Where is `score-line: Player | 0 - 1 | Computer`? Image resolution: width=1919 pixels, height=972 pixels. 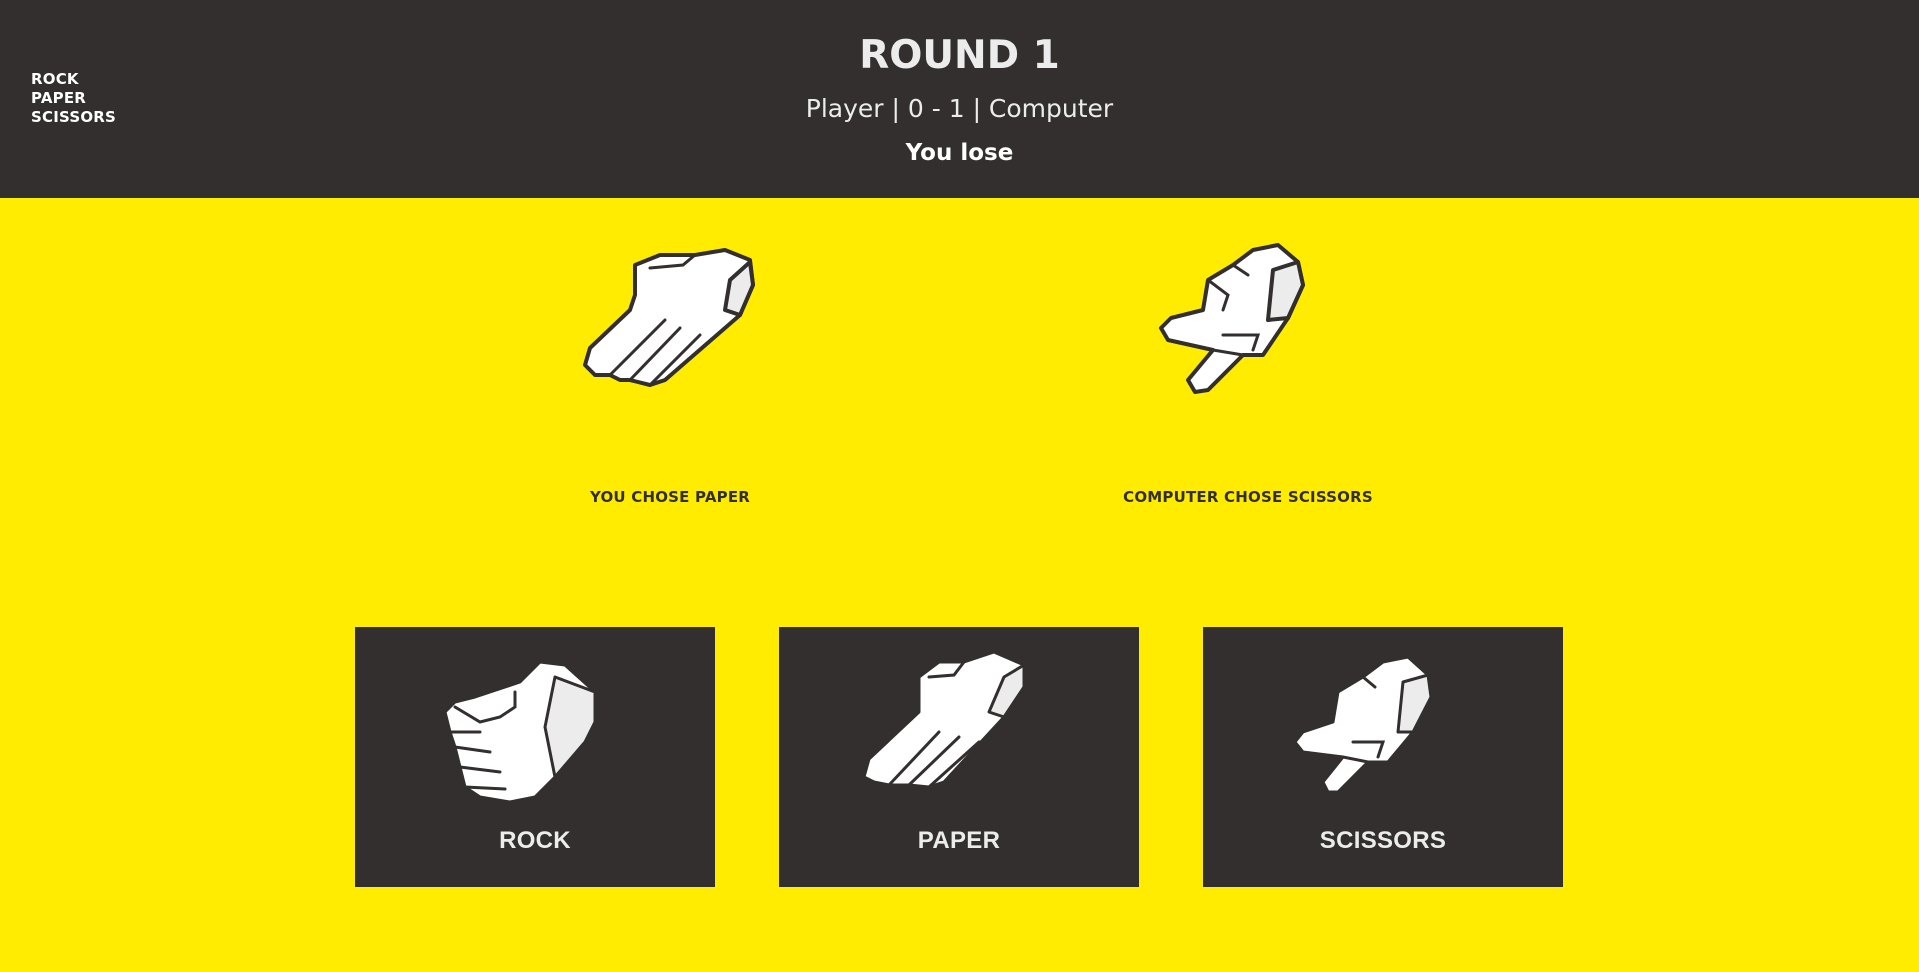 score-line: Player | 0 - 1 | Computer is located at coordinates (959, 108).